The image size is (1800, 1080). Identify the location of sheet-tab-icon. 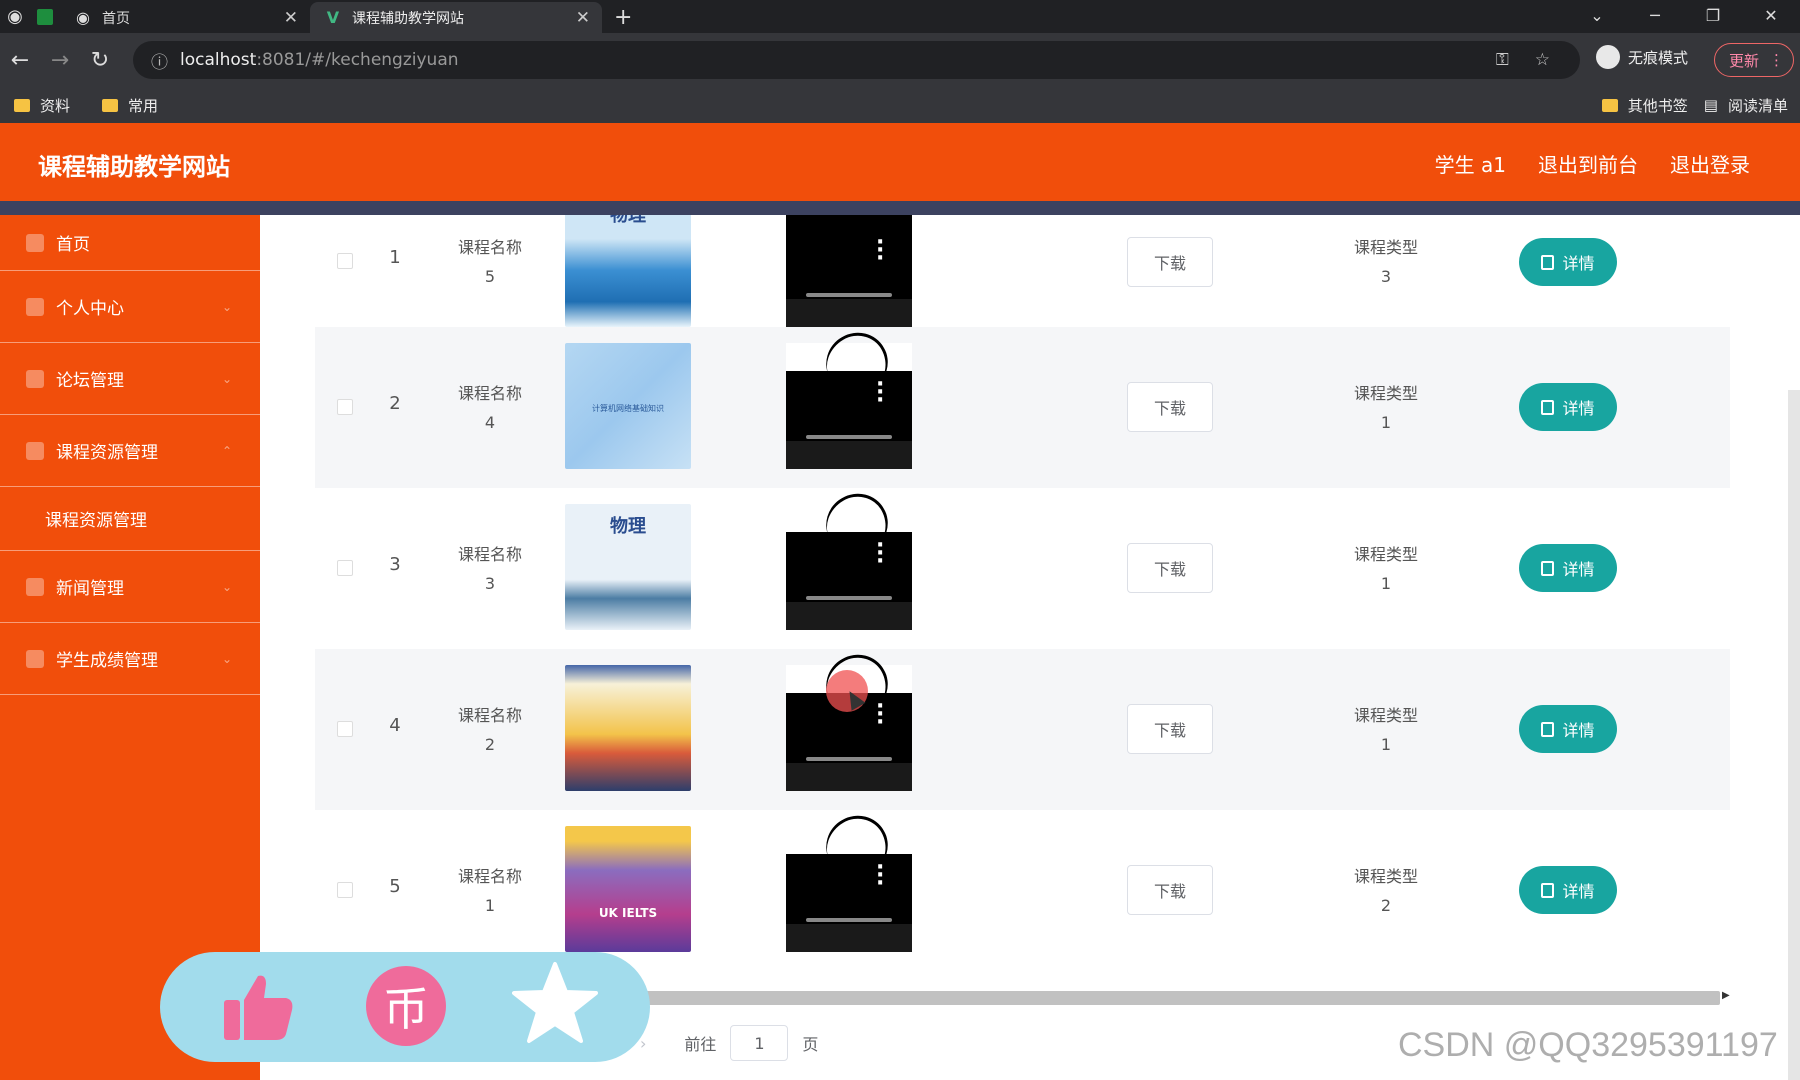
(45, 16).